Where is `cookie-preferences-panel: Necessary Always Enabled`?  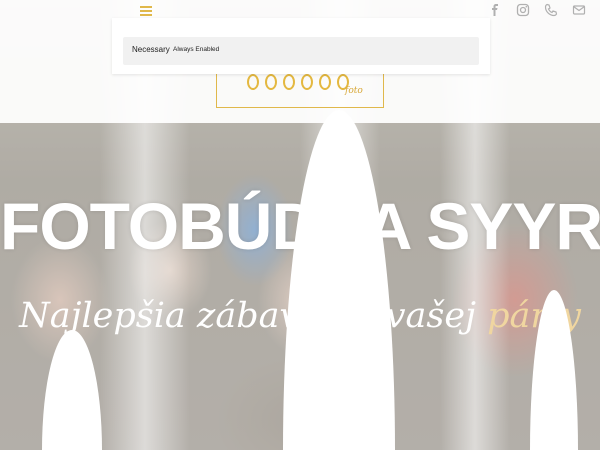
cookie-preferences-panel: Necessary Always Enabled is located at coordinates (301, 46).